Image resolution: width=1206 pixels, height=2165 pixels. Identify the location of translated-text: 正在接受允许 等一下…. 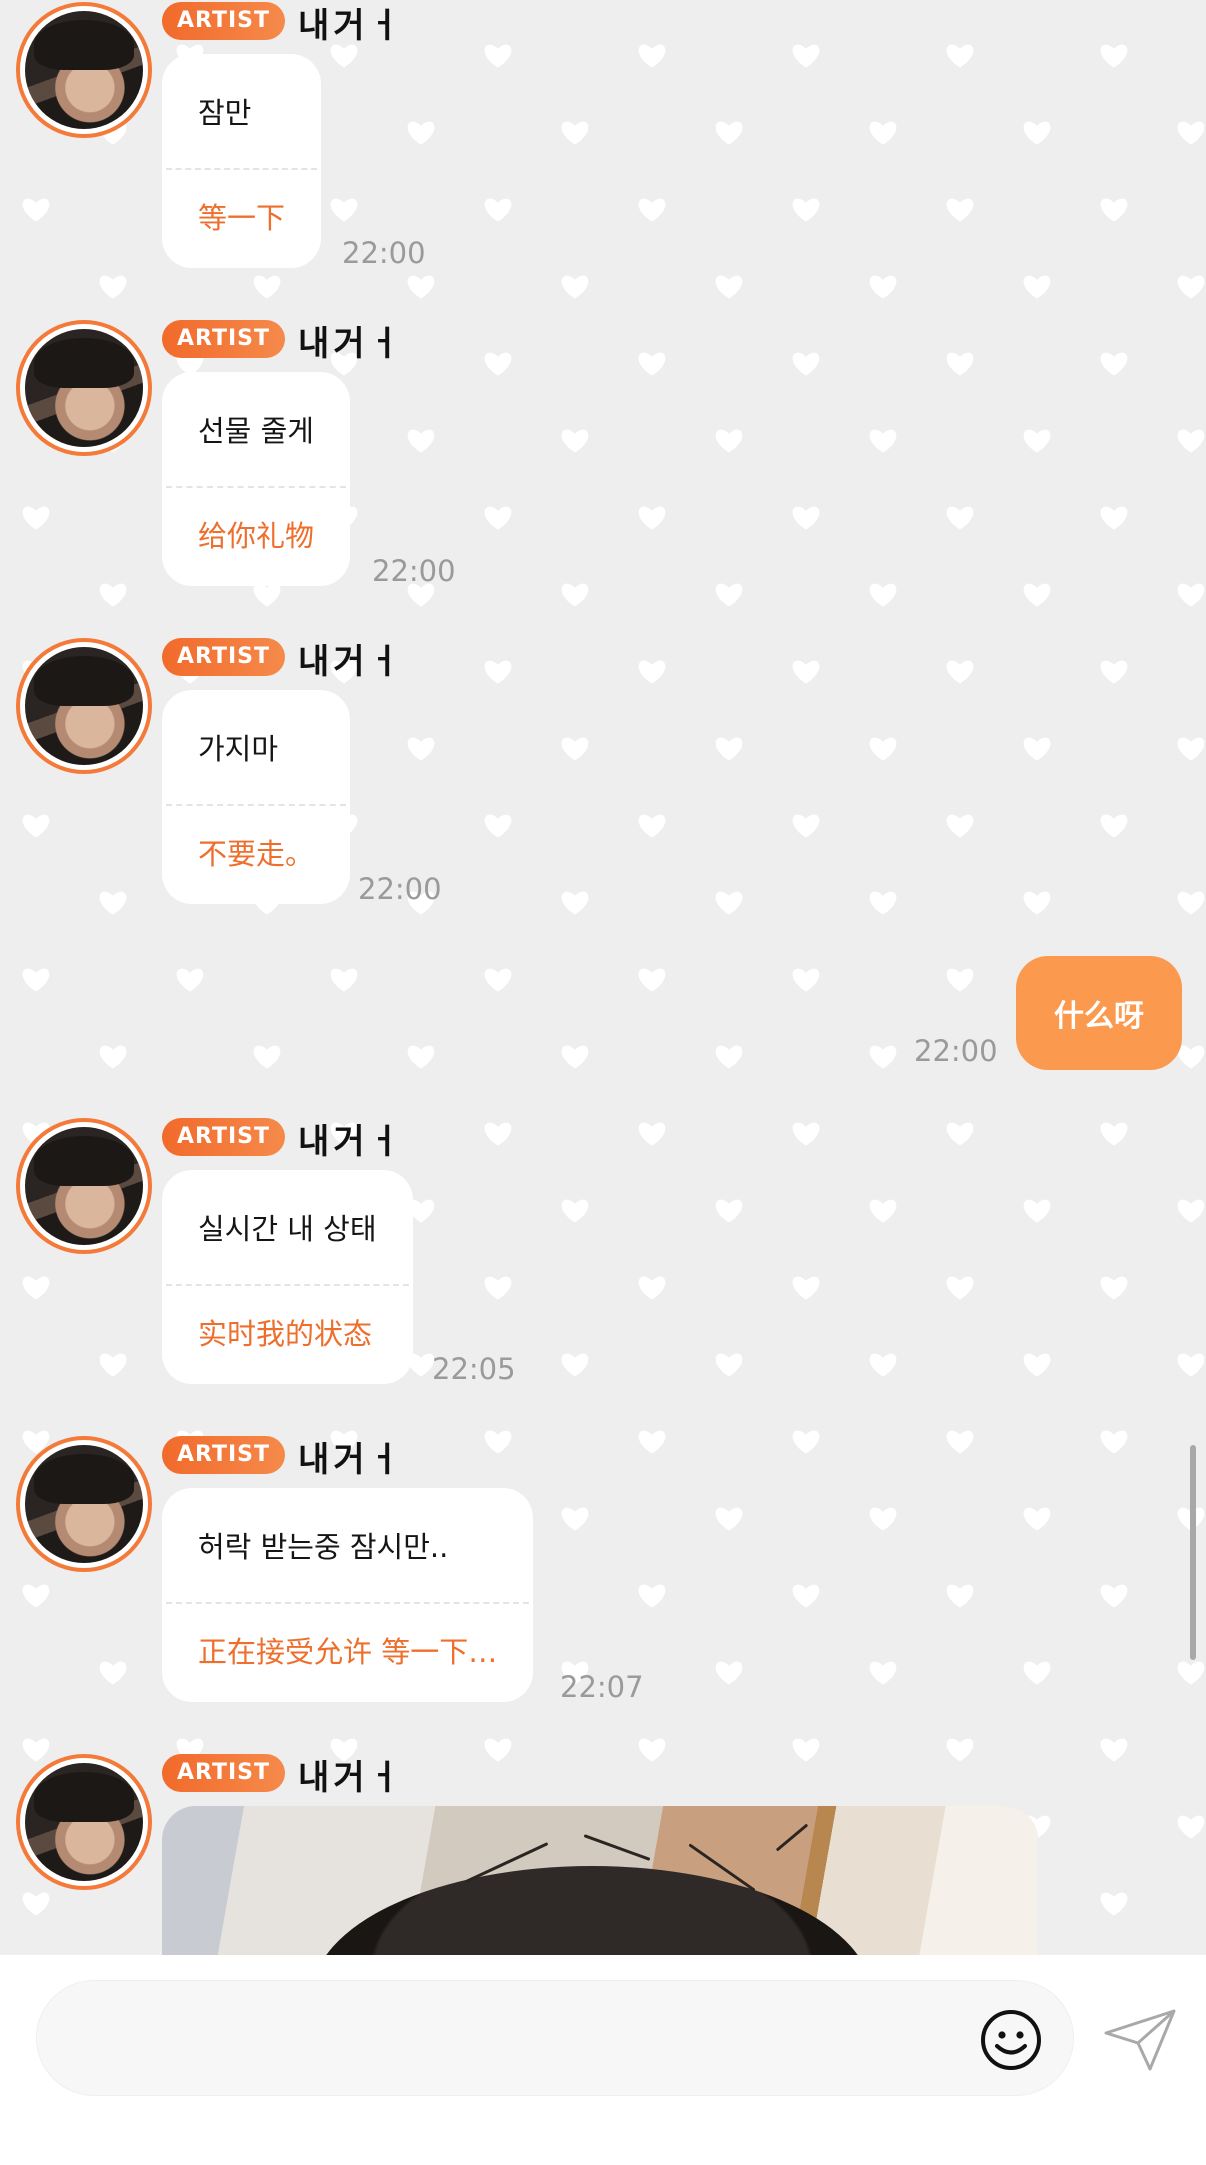
(348, 1652).